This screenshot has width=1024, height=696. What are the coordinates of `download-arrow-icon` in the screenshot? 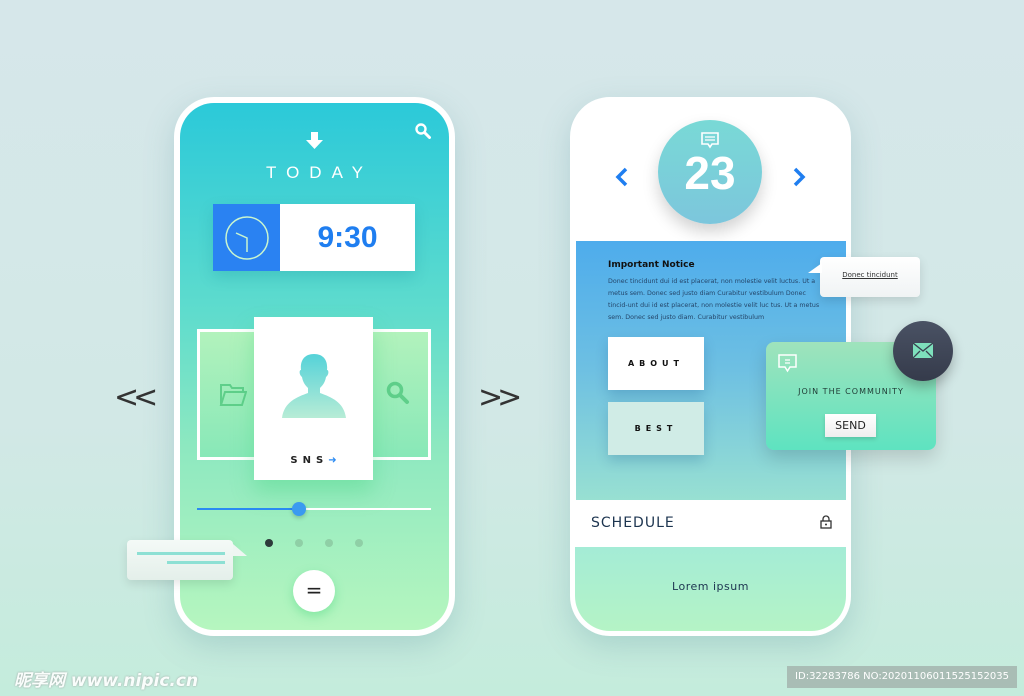 It's located at (314, 141).